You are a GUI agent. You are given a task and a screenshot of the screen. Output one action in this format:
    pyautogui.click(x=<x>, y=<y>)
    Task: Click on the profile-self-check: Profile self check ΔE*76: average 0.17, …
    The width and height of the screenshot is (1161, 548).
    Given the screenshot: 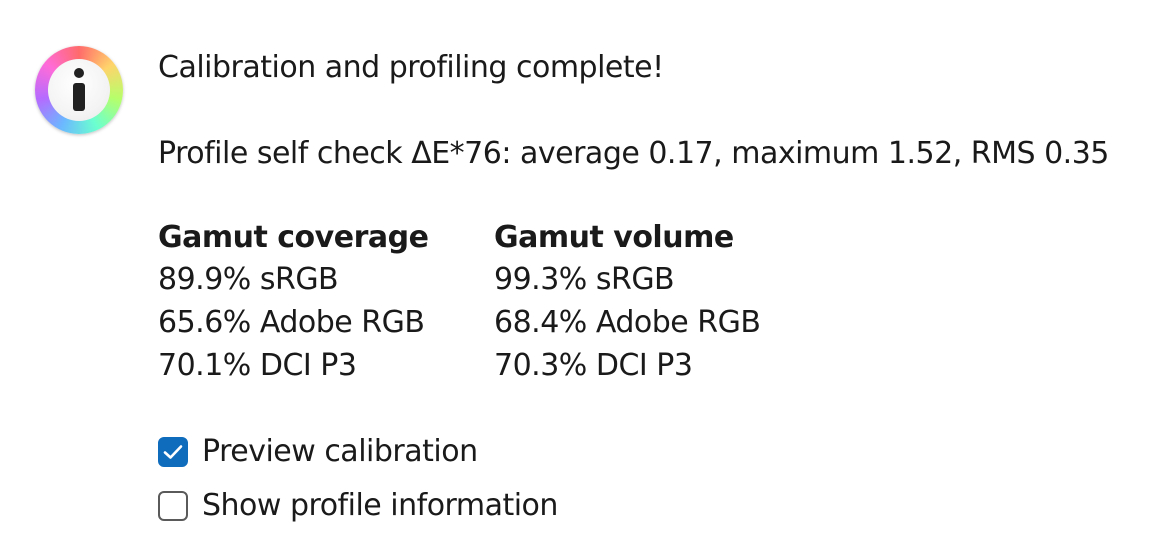 What is the action you would take?
    pyautogui.click(x=633, y=153)
    